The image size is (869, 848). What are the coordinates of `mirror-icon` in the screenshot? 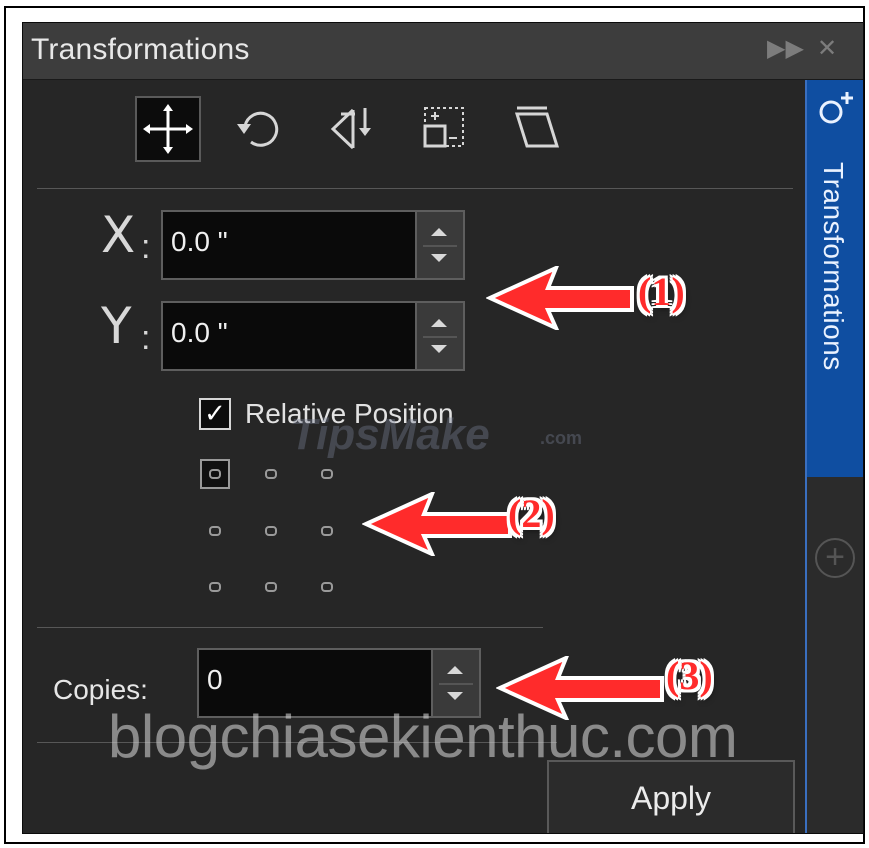 It's located at (350, 129).